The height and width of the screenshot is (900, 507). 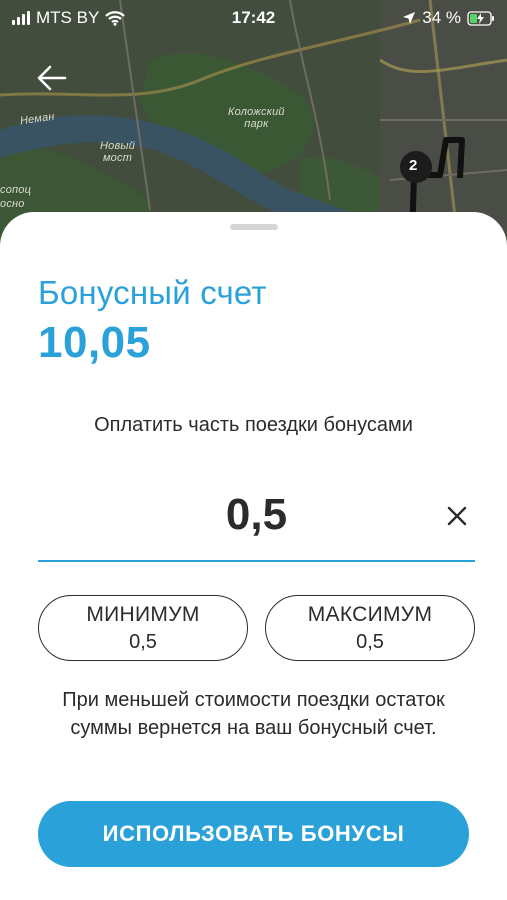 I want to click on pay-with-bonus-label: Оплатить часть поездки бонусами, so click(x=253, y=425).